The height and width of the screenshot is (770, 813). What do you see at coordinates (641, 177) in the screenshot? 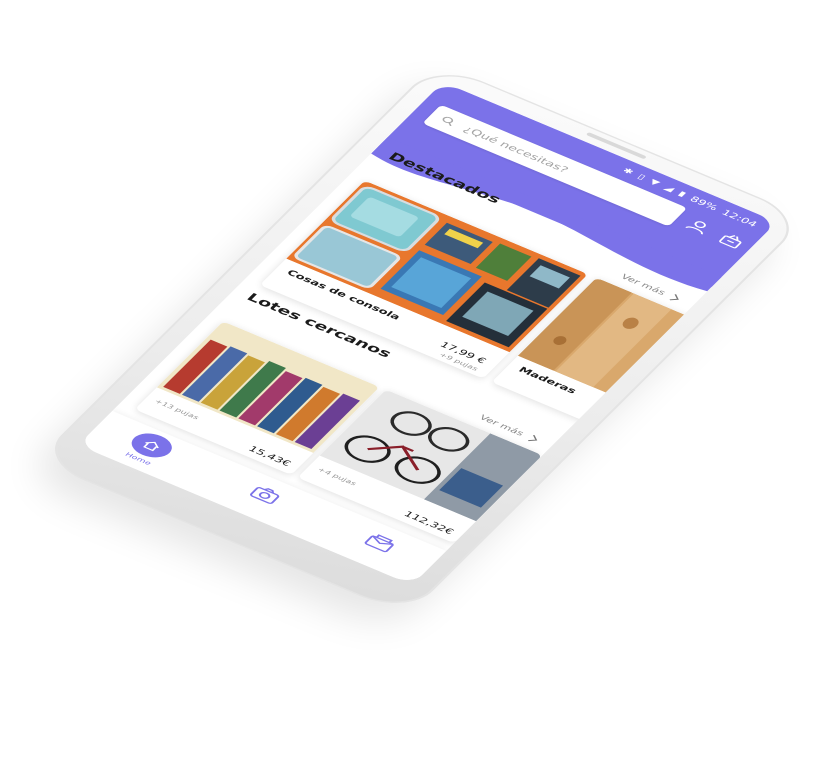
I see `vibrate-icon: ▯` at bounding box center [641, 177].